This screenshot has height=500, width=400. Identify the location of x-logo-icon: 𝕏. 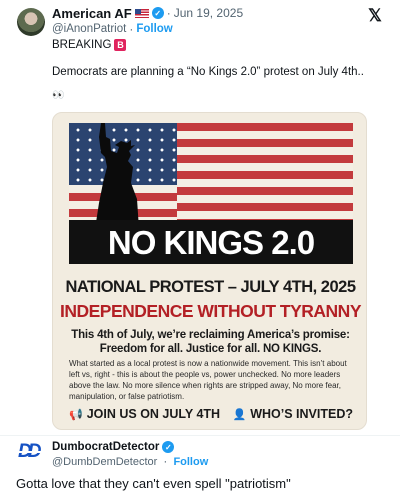
(375, 15).